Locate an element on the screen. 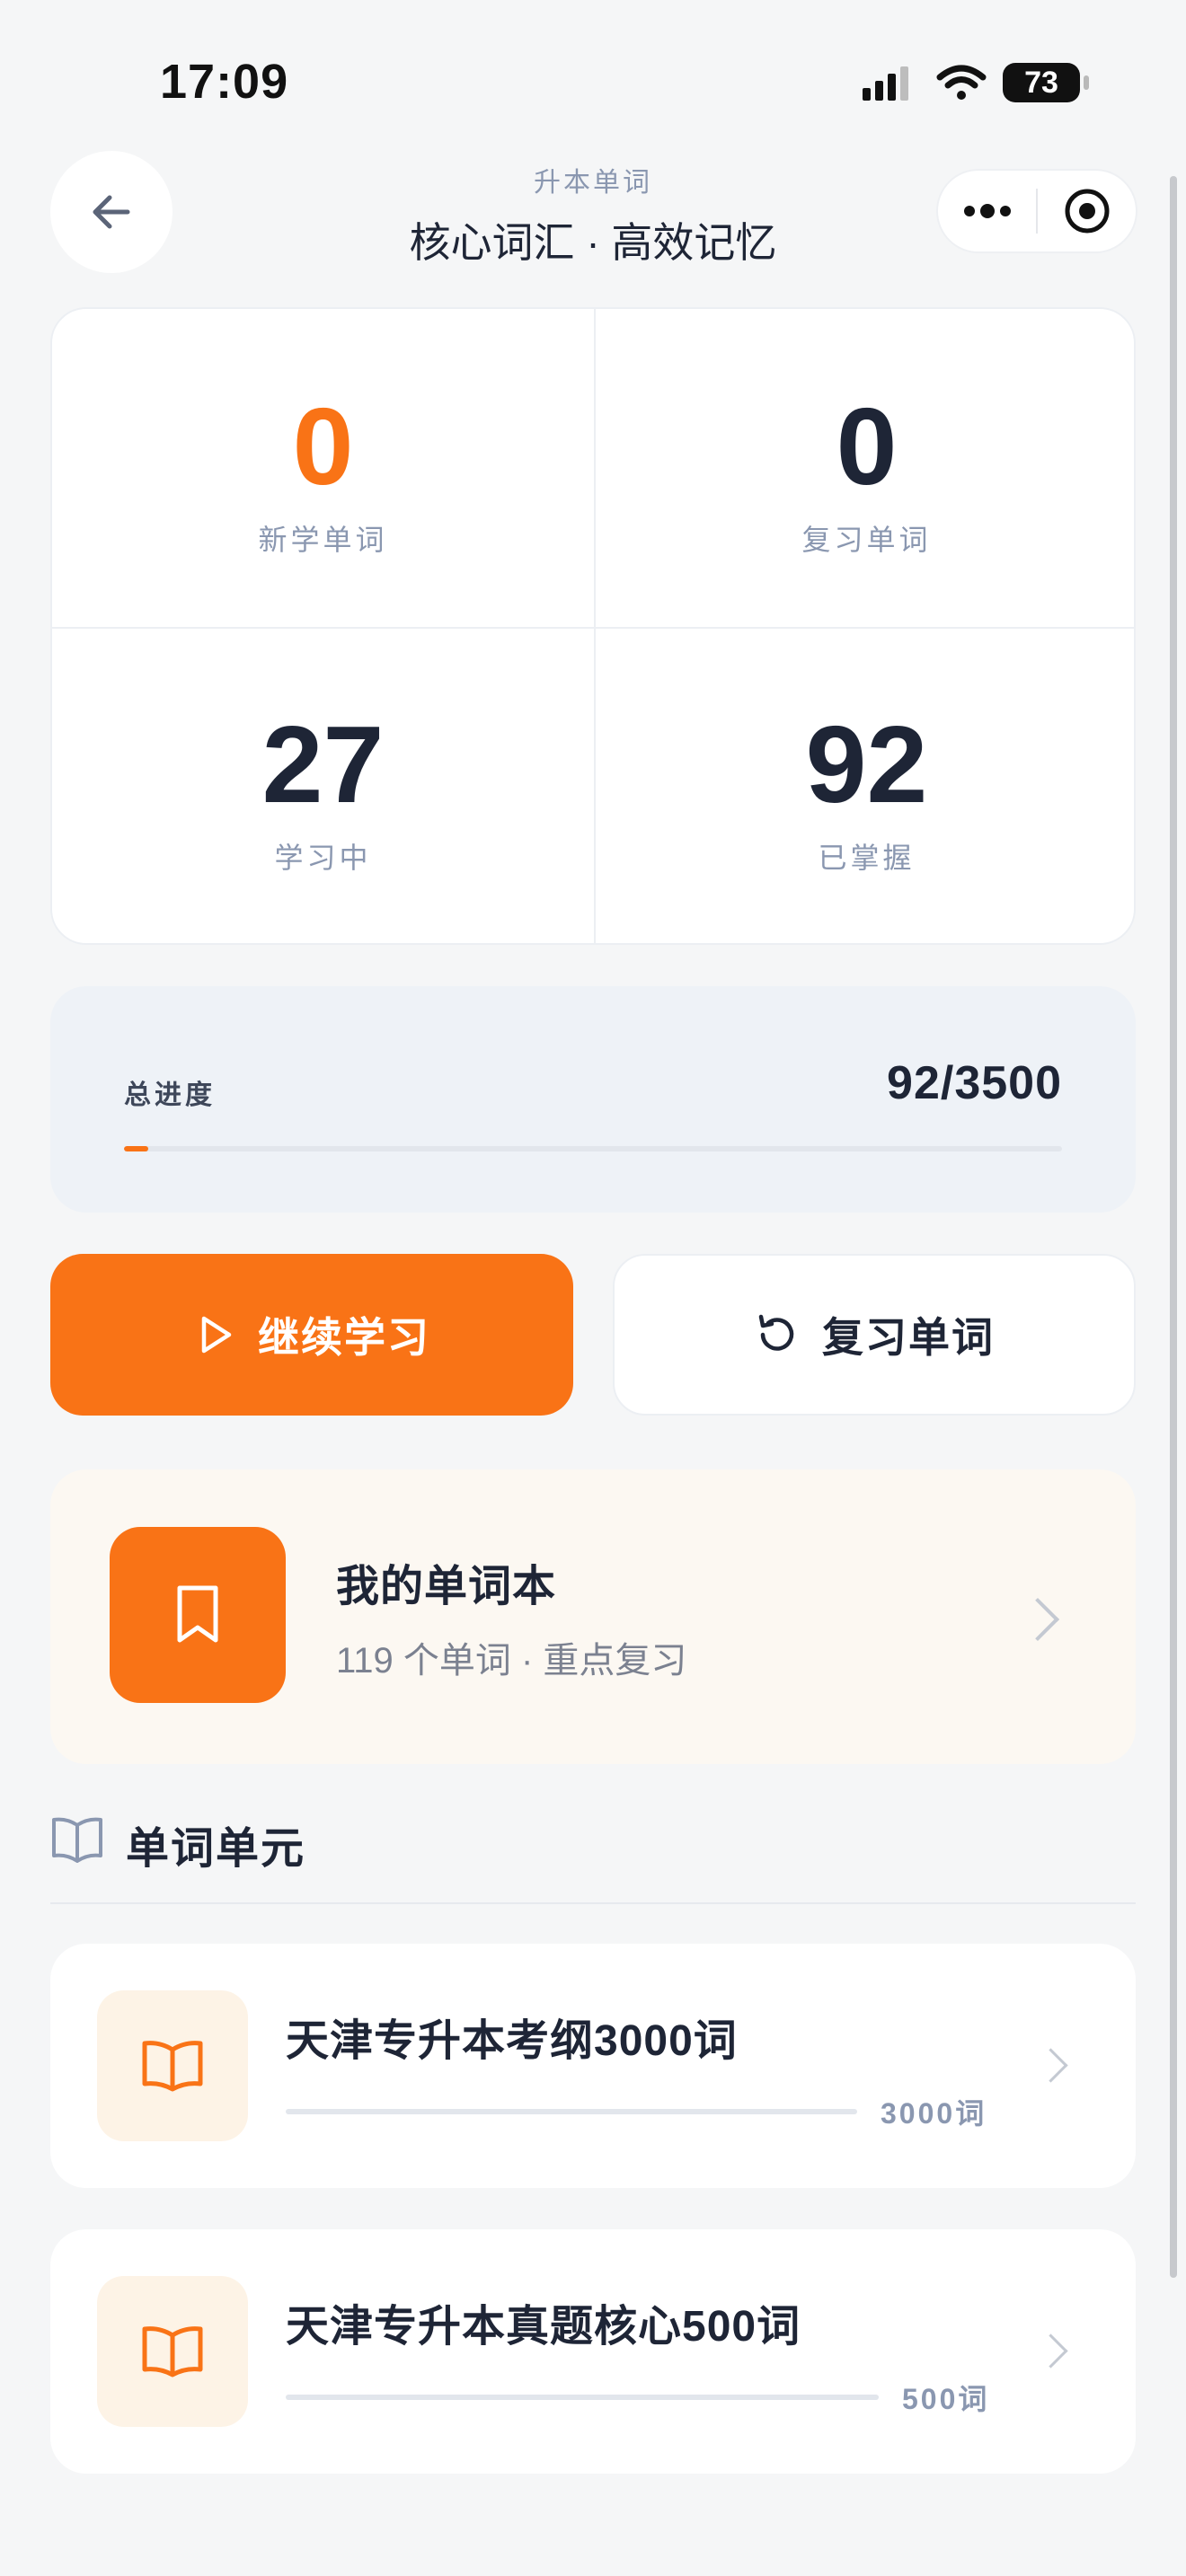 Image resolution: width=1186 pixels, height=2576 pixels. unit-title: 天津专升本考纲3000词 is located at coordinates (512, 2041).